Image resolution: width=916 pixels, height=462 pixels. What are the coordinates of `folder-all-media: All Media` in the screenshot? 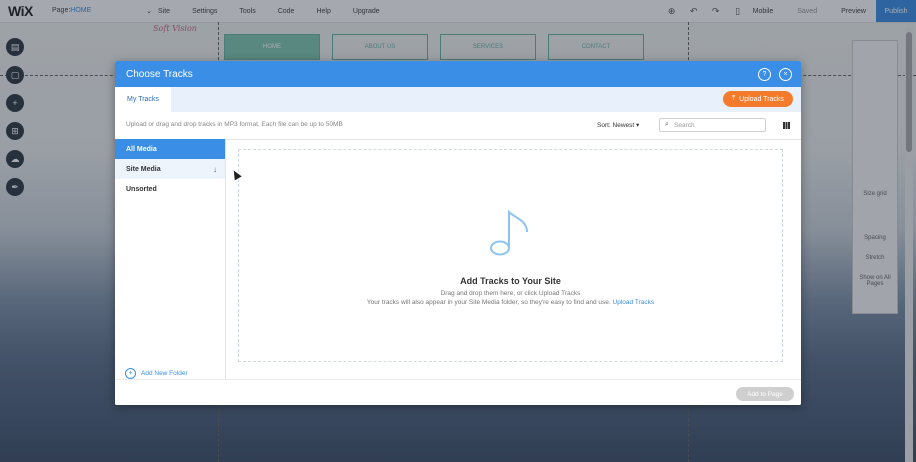 It's located at (170, 149).